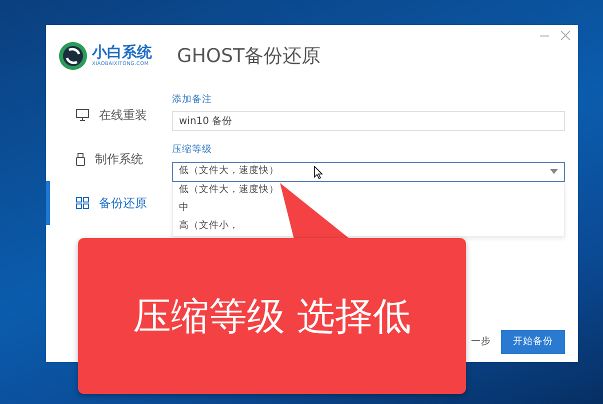 The height and width of the screenshot is (404, 603). What do you see at coordinates (192, 150) in the screenshot?
I see `field-label: 压缩等级` at bounding box center [192, 150].